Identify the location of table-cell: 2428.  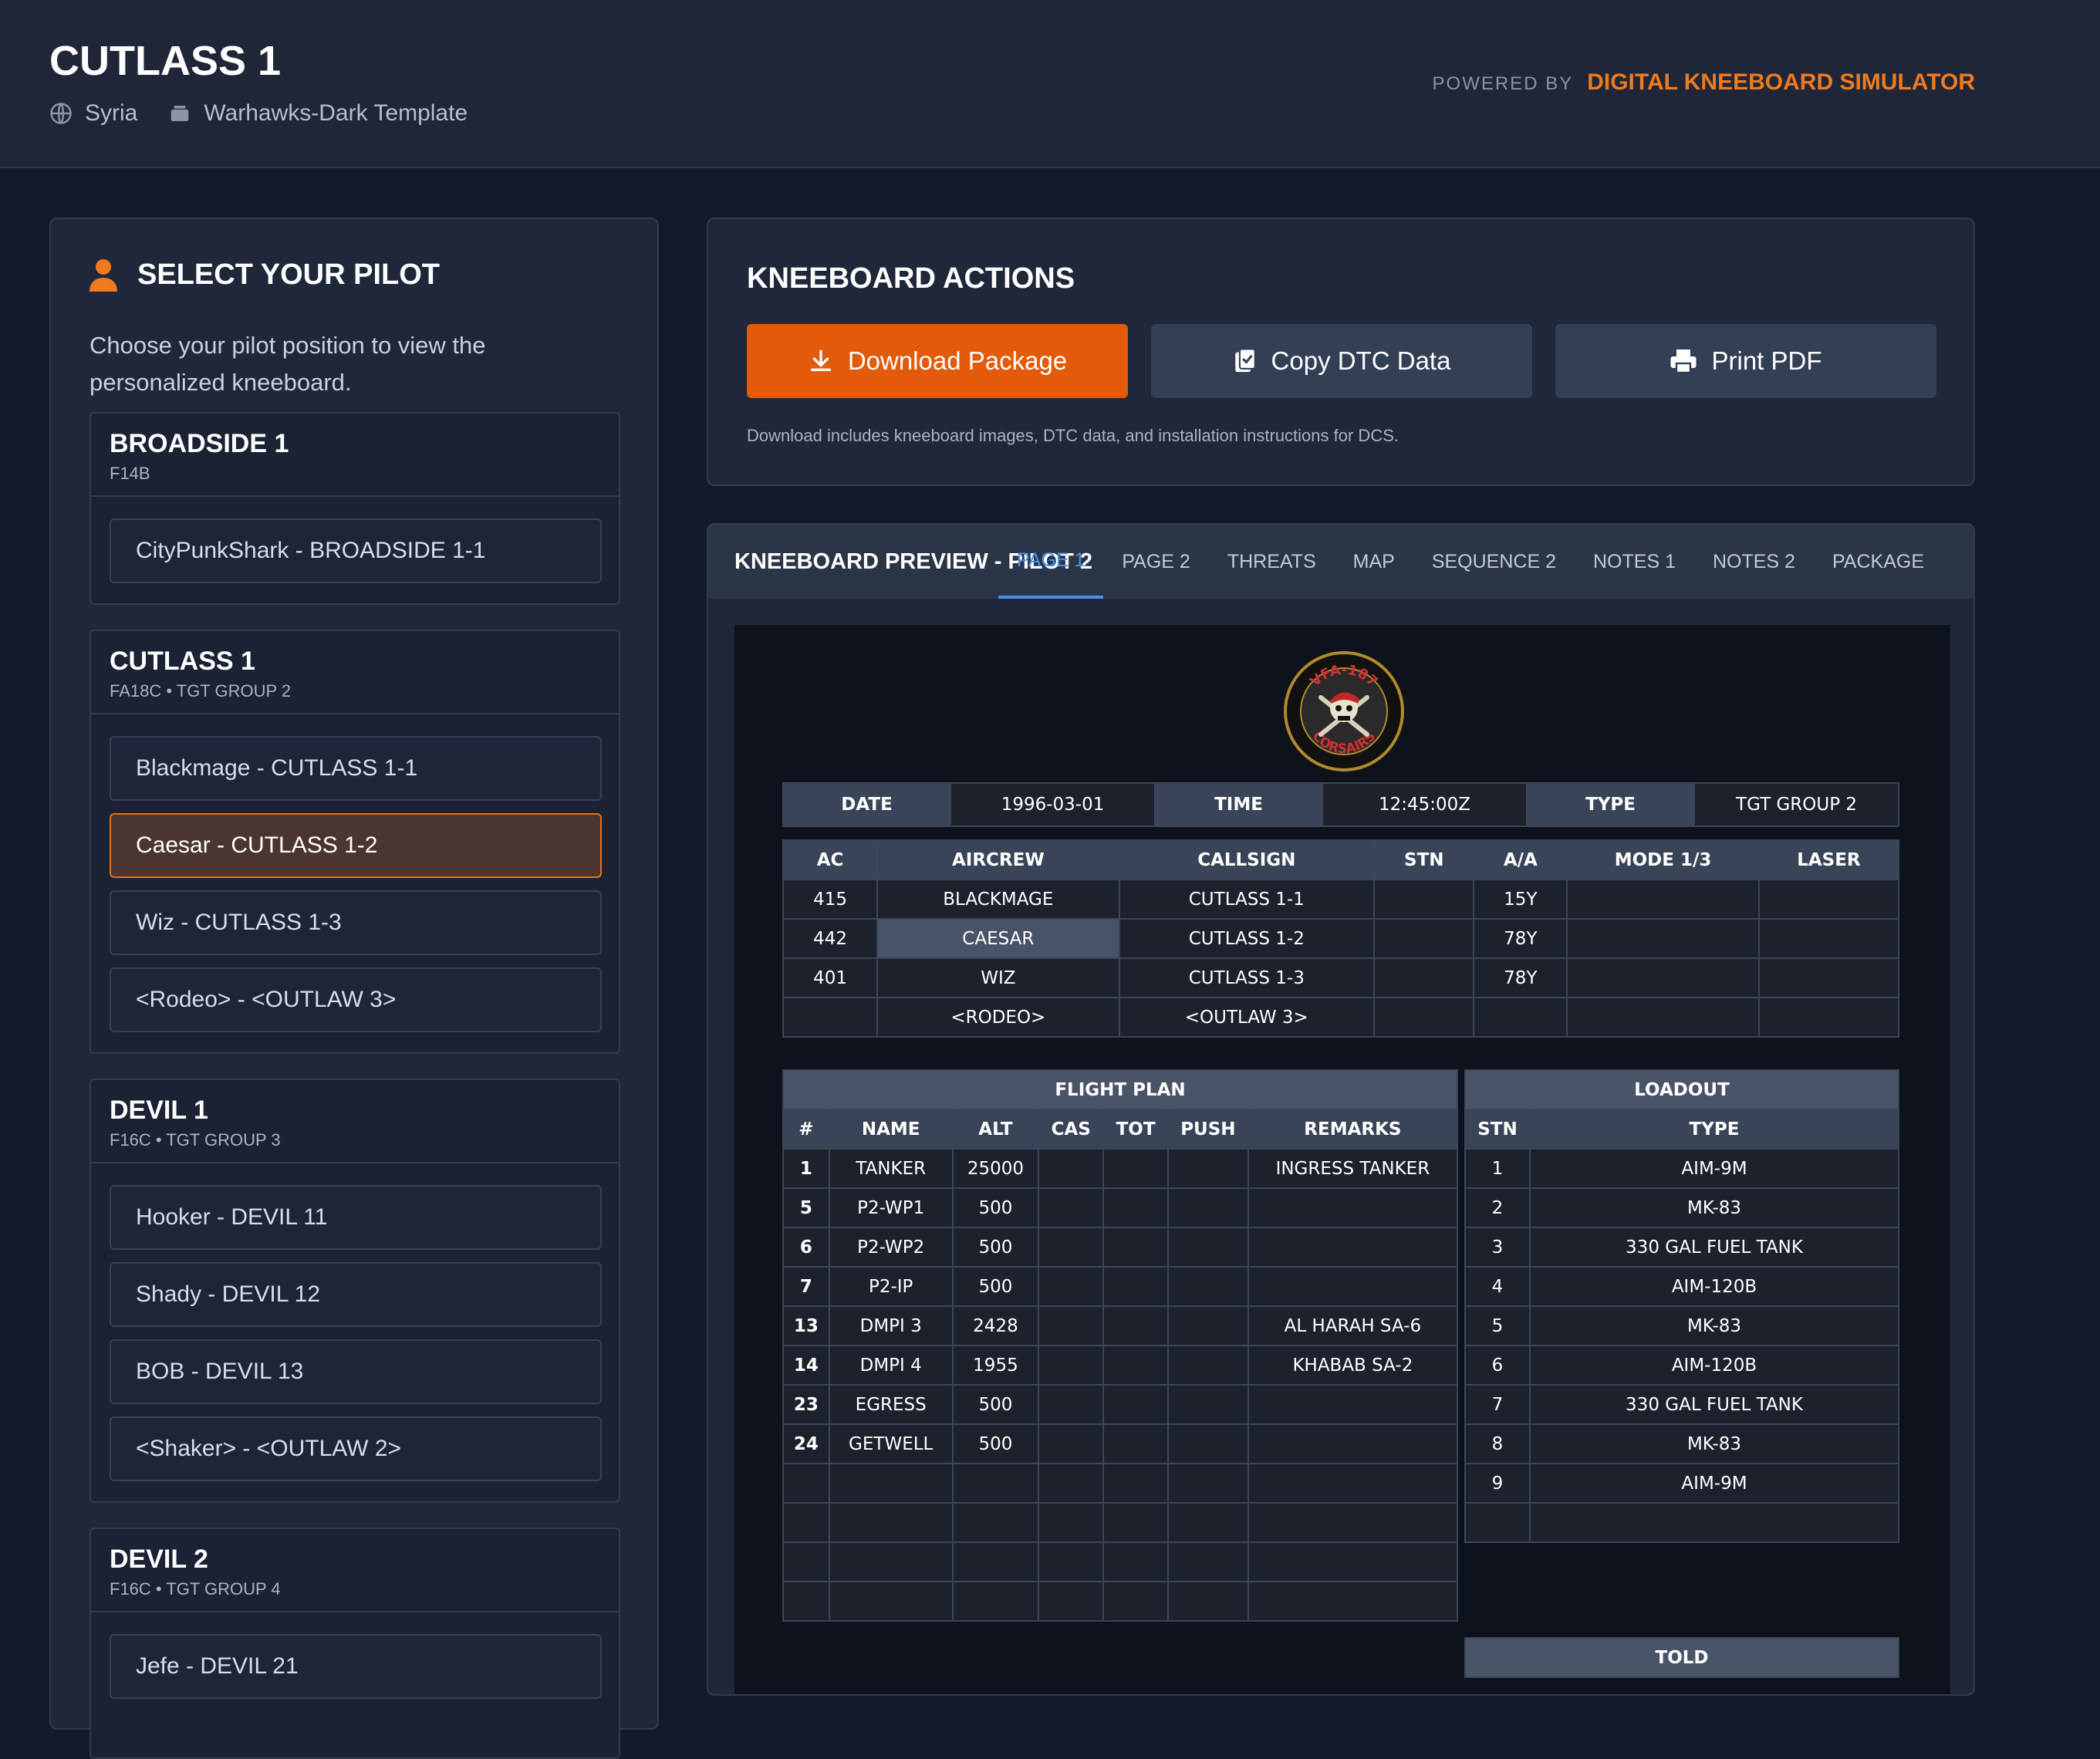
(995, 1325).